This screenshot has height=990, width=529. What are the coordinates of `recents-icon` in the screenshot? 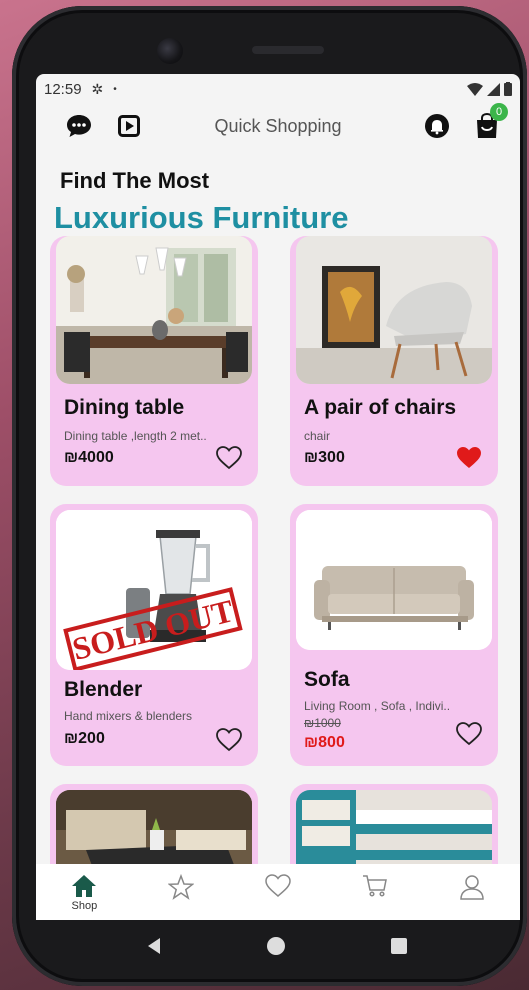 It's located at (399, 946).